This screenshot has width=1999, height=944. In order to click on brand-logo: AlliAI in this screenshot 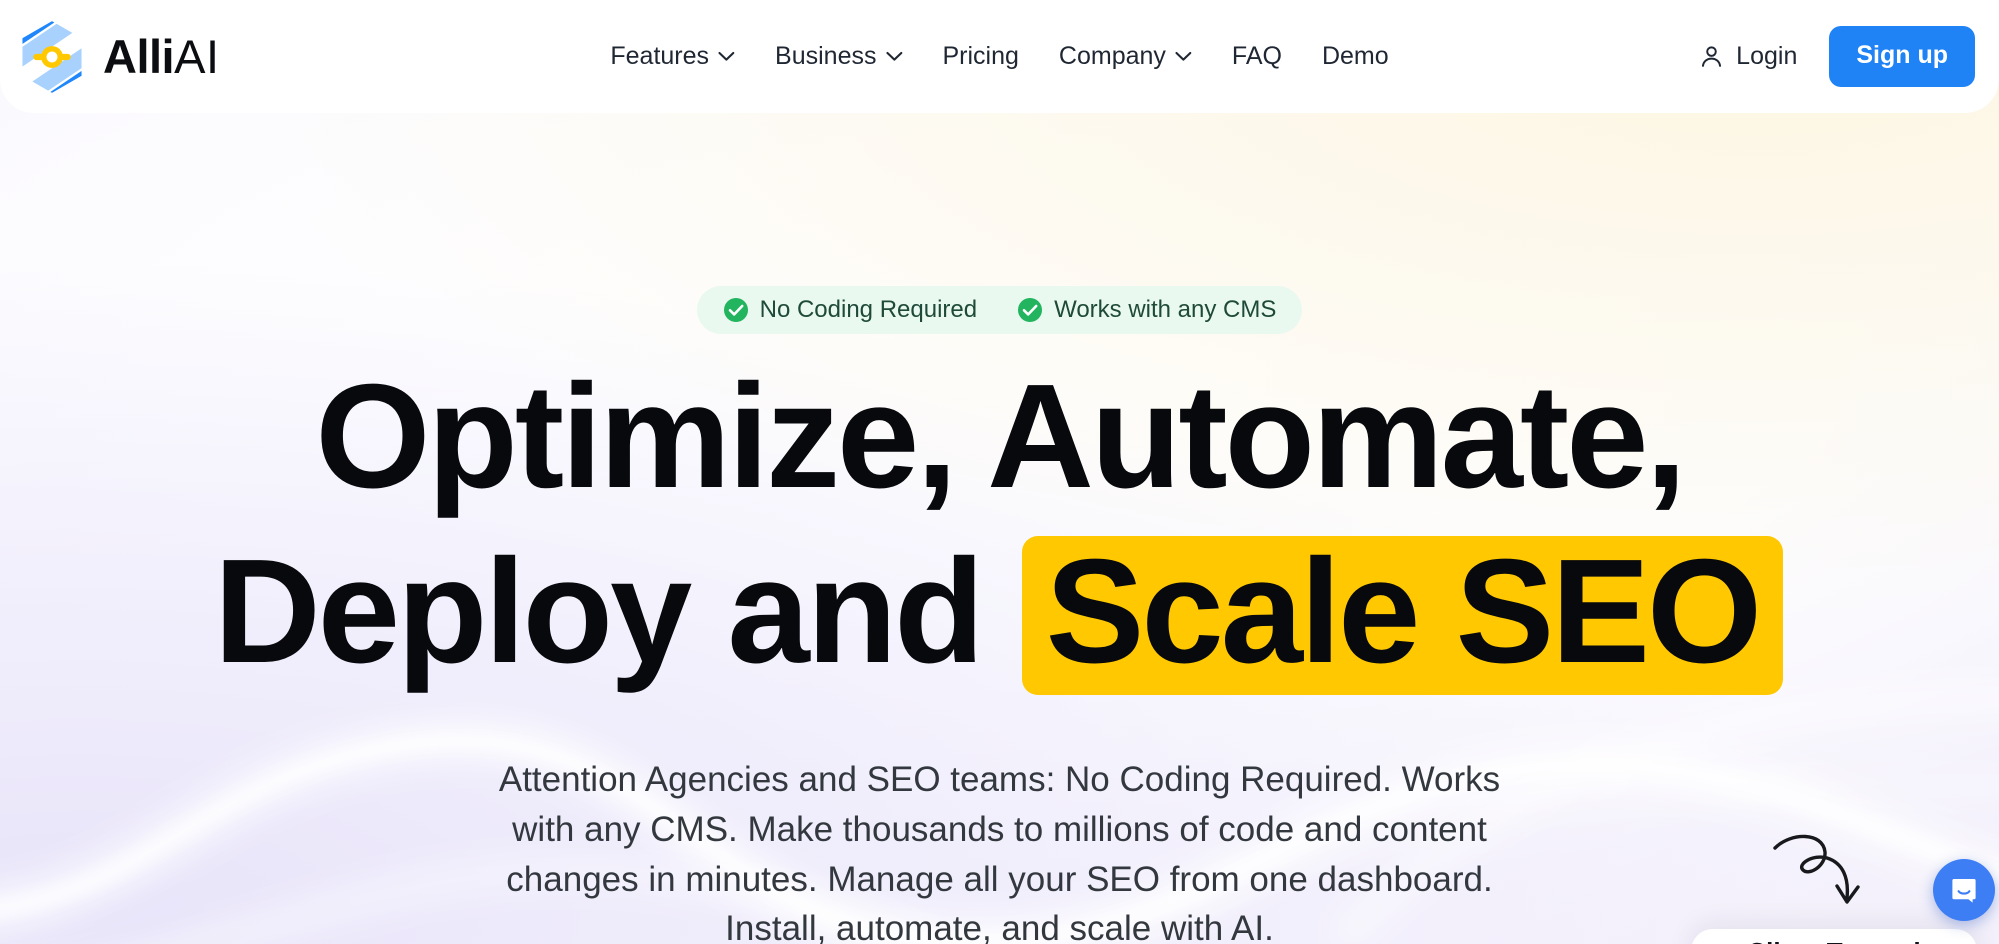, I will do `click(116, 56)`.